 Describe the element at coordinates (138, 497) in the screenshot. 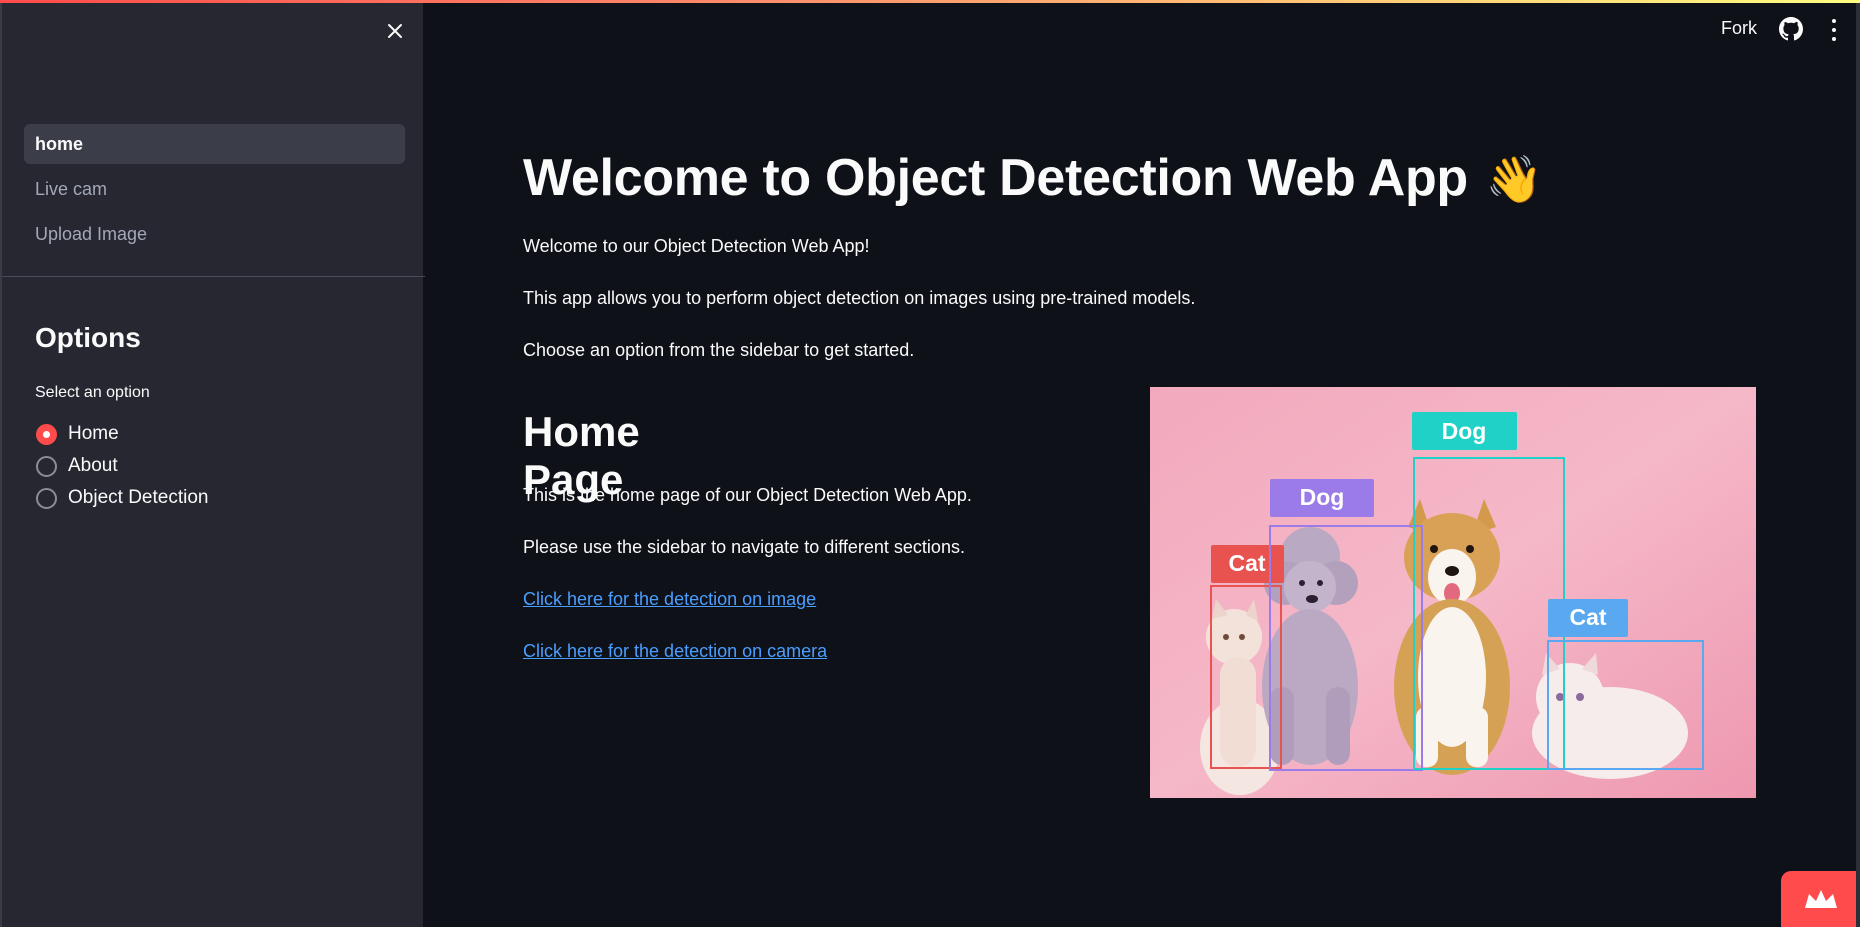

I see `radio-label: Object Detection` at that location.